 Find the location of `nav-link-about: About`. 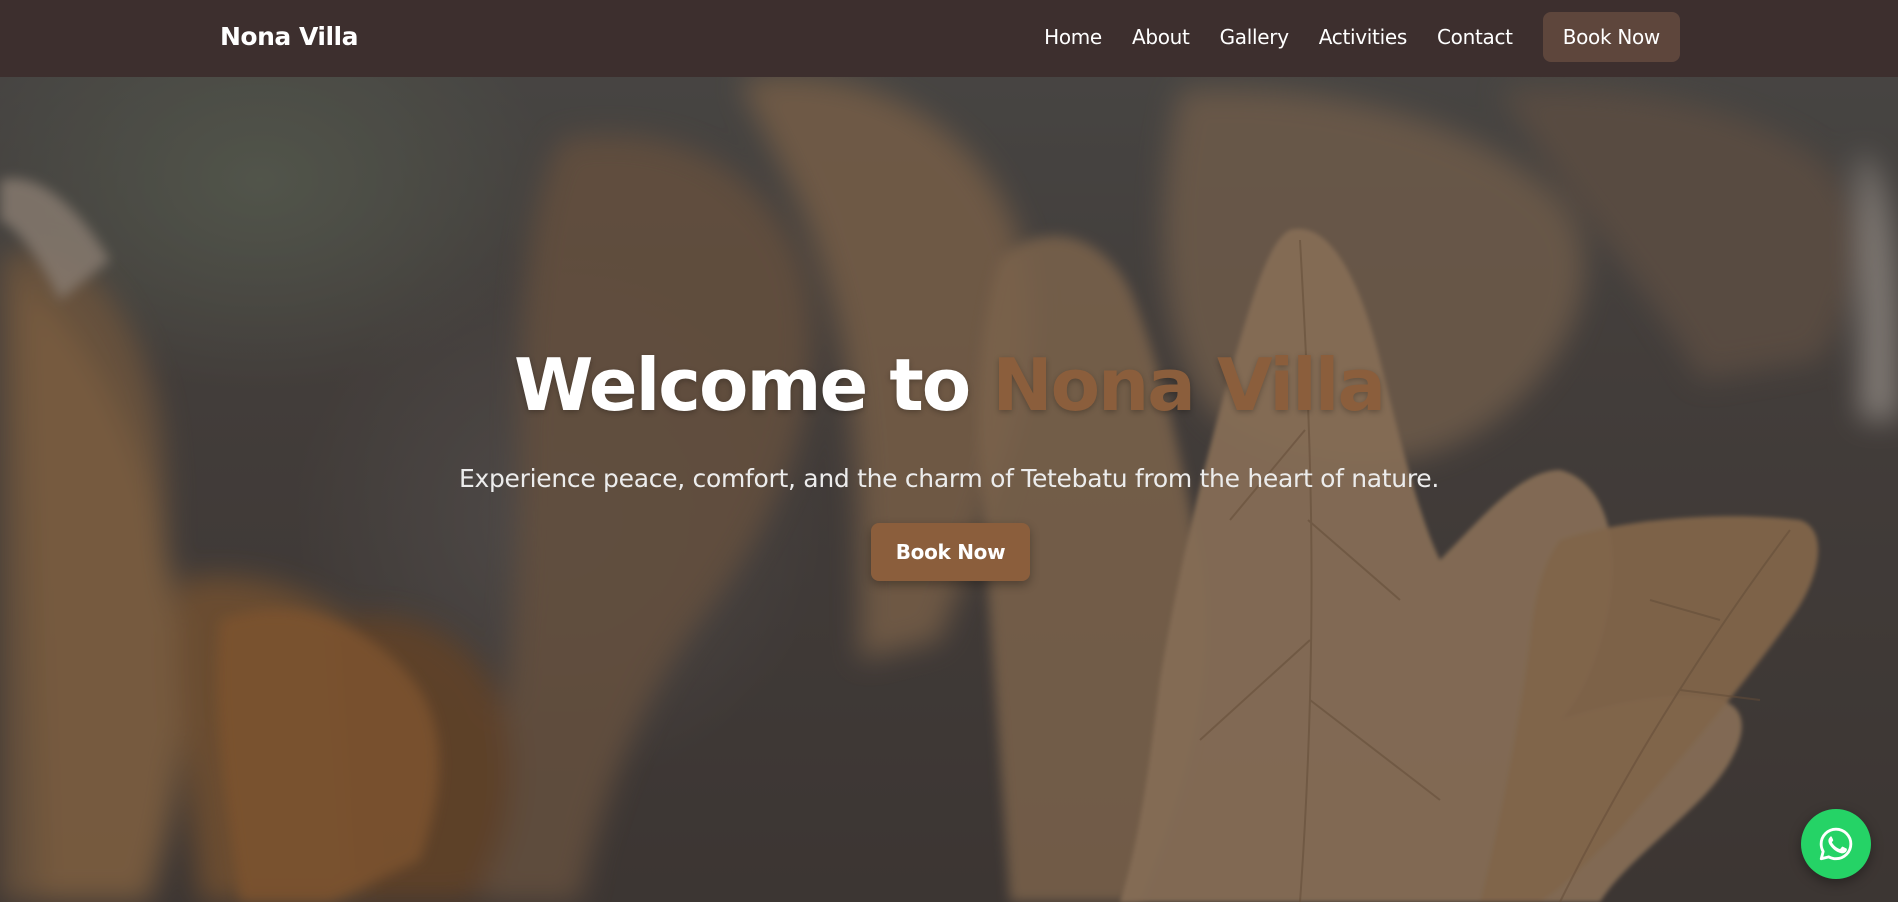

nav-link-about: About is located at coordinates (1161, 37).